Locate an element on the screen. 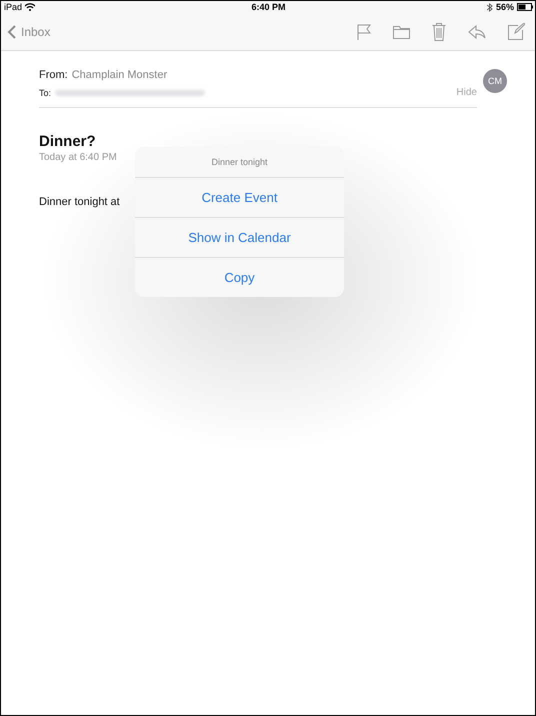 This screenshot has height=716, width=536. hide-link: Hide is located at coordinates (466, 92).